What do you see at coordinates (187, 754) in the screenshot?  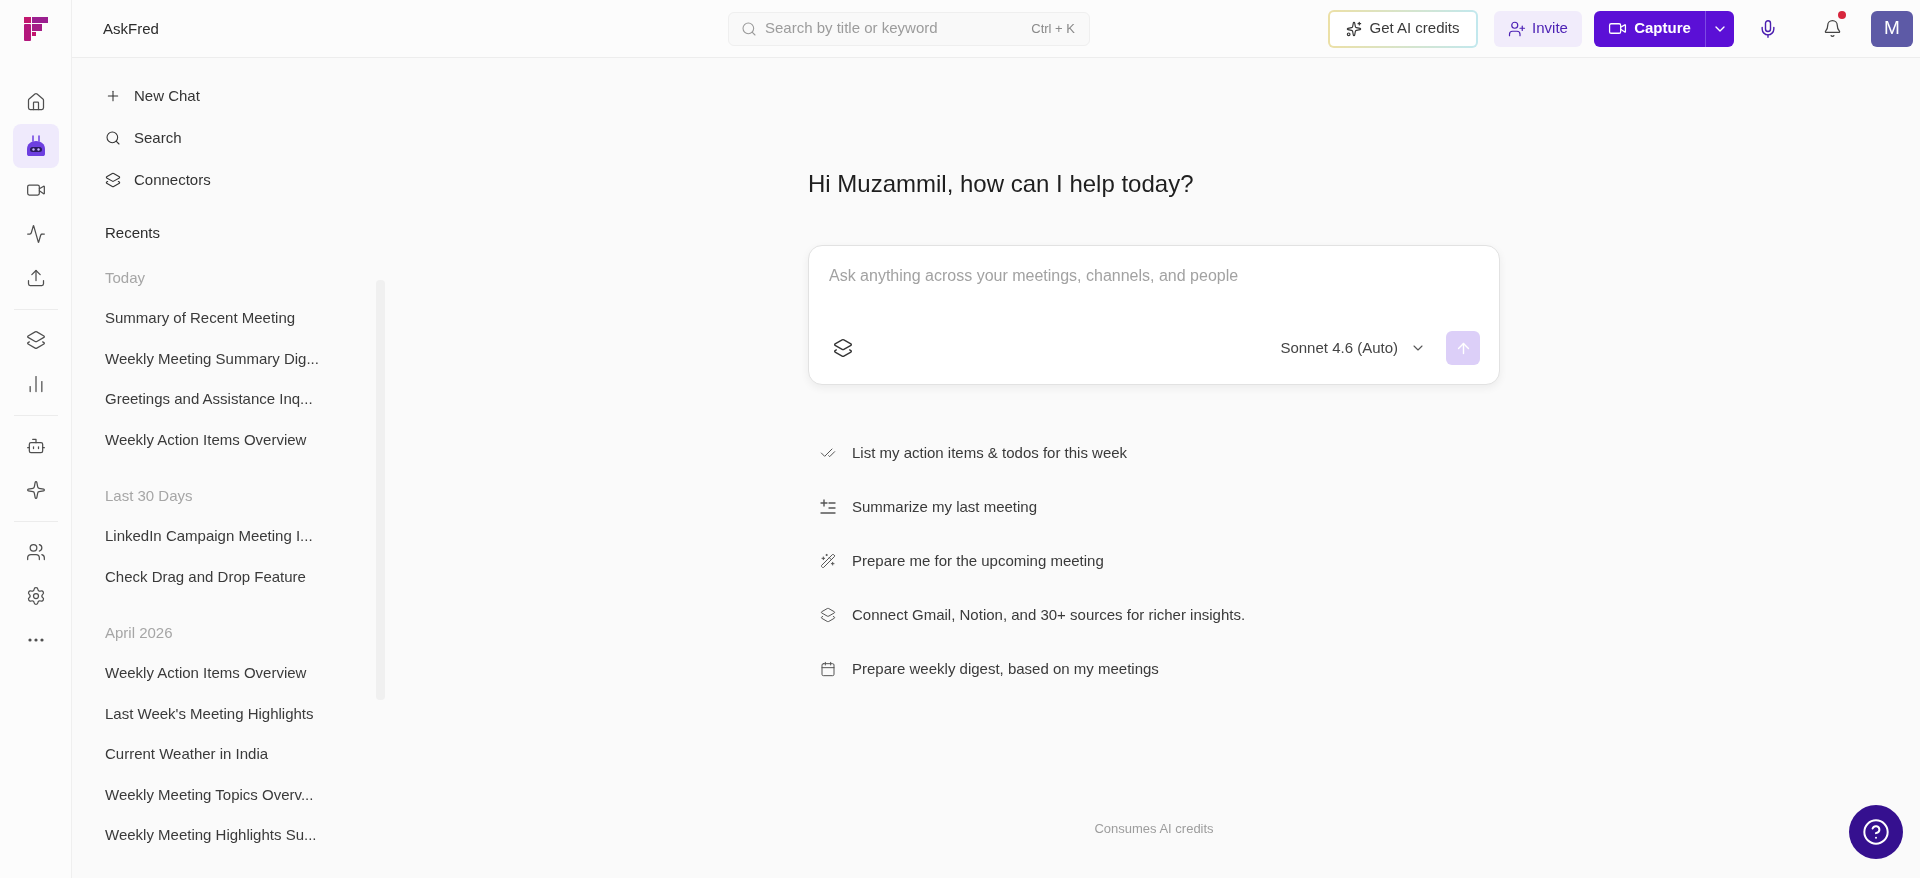 I see `chat-history-item: Current Weather in India` at bounding box center [187, 754].